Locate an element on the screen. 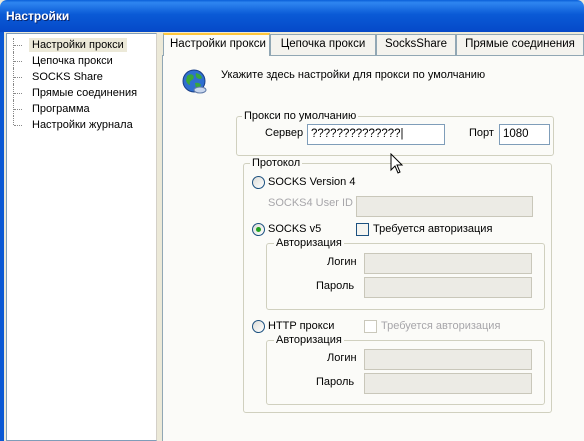  http-password-input is located at coordinates (448, 383).